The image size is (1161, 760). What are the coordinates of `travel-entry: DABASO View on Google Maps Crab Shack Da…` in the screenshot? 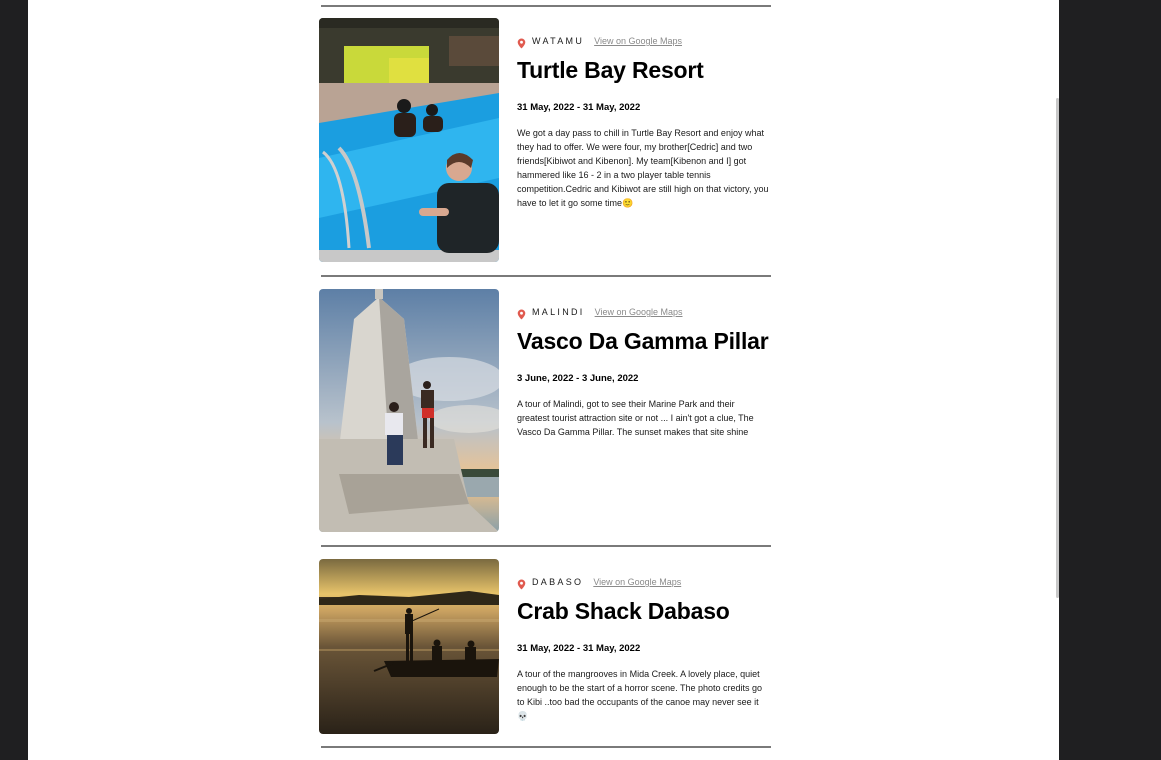 It's located at (549, 646).